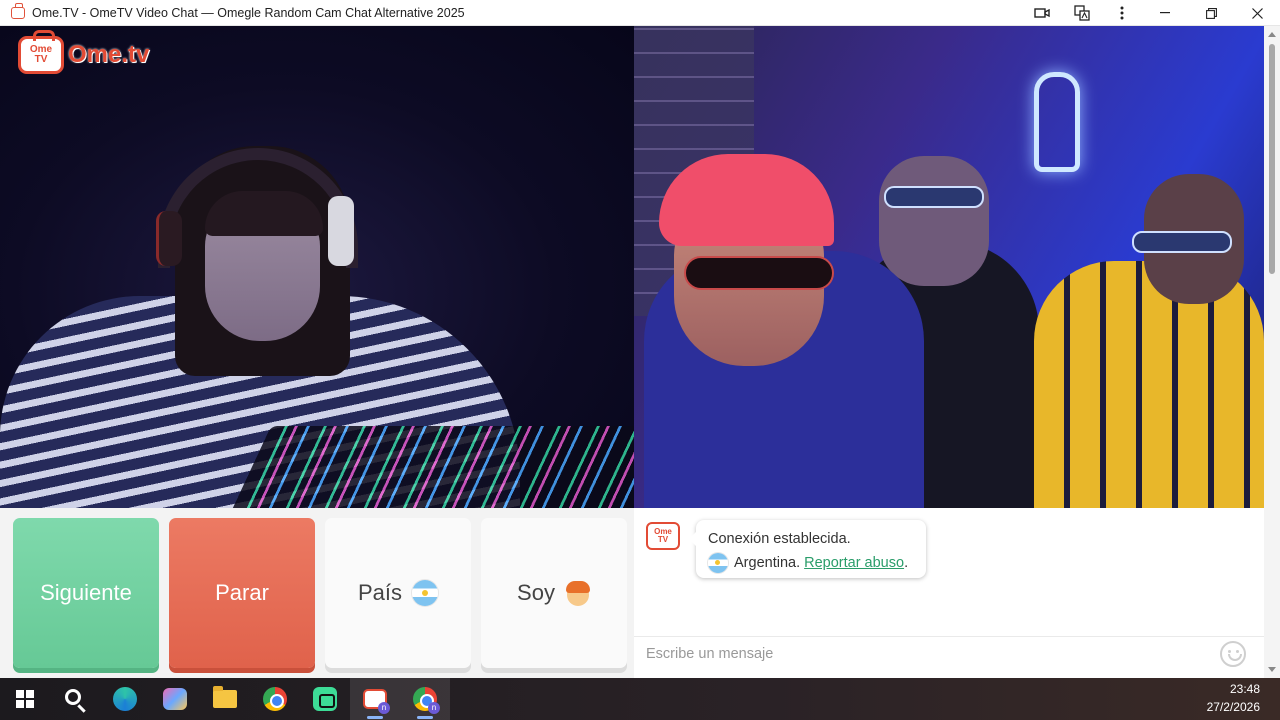  What do you see at coordinates (1082, 13) in the screenshot?
I see `translate-icon` at bounding box center [1082, 13].